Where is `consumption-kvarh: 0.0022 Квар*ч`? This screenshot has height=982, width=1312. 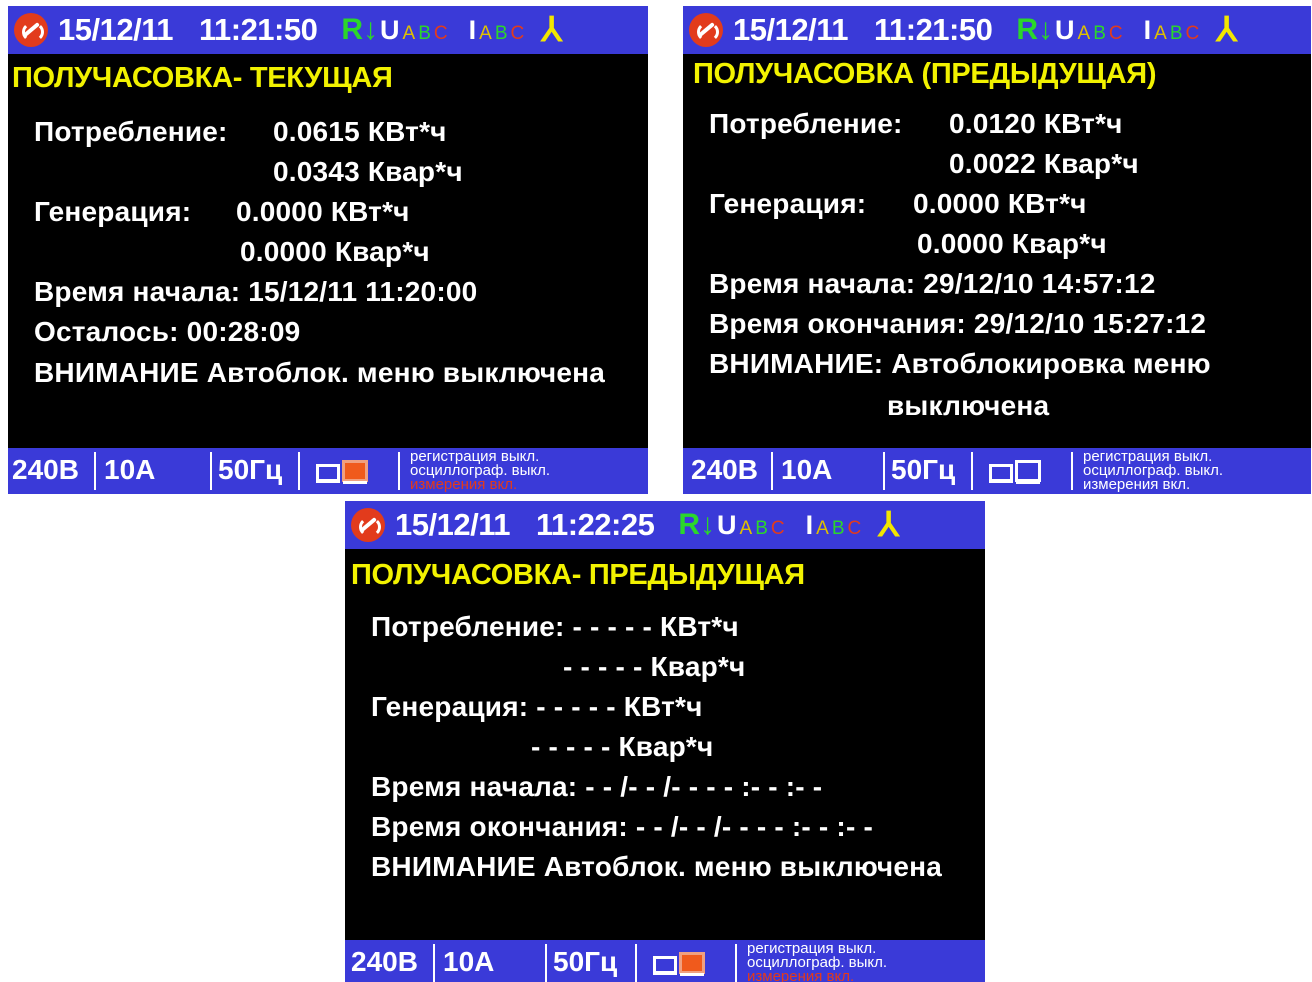
consumption-kvarh: 0.0022 Квар*ч is located at coordinates (1044, 163).